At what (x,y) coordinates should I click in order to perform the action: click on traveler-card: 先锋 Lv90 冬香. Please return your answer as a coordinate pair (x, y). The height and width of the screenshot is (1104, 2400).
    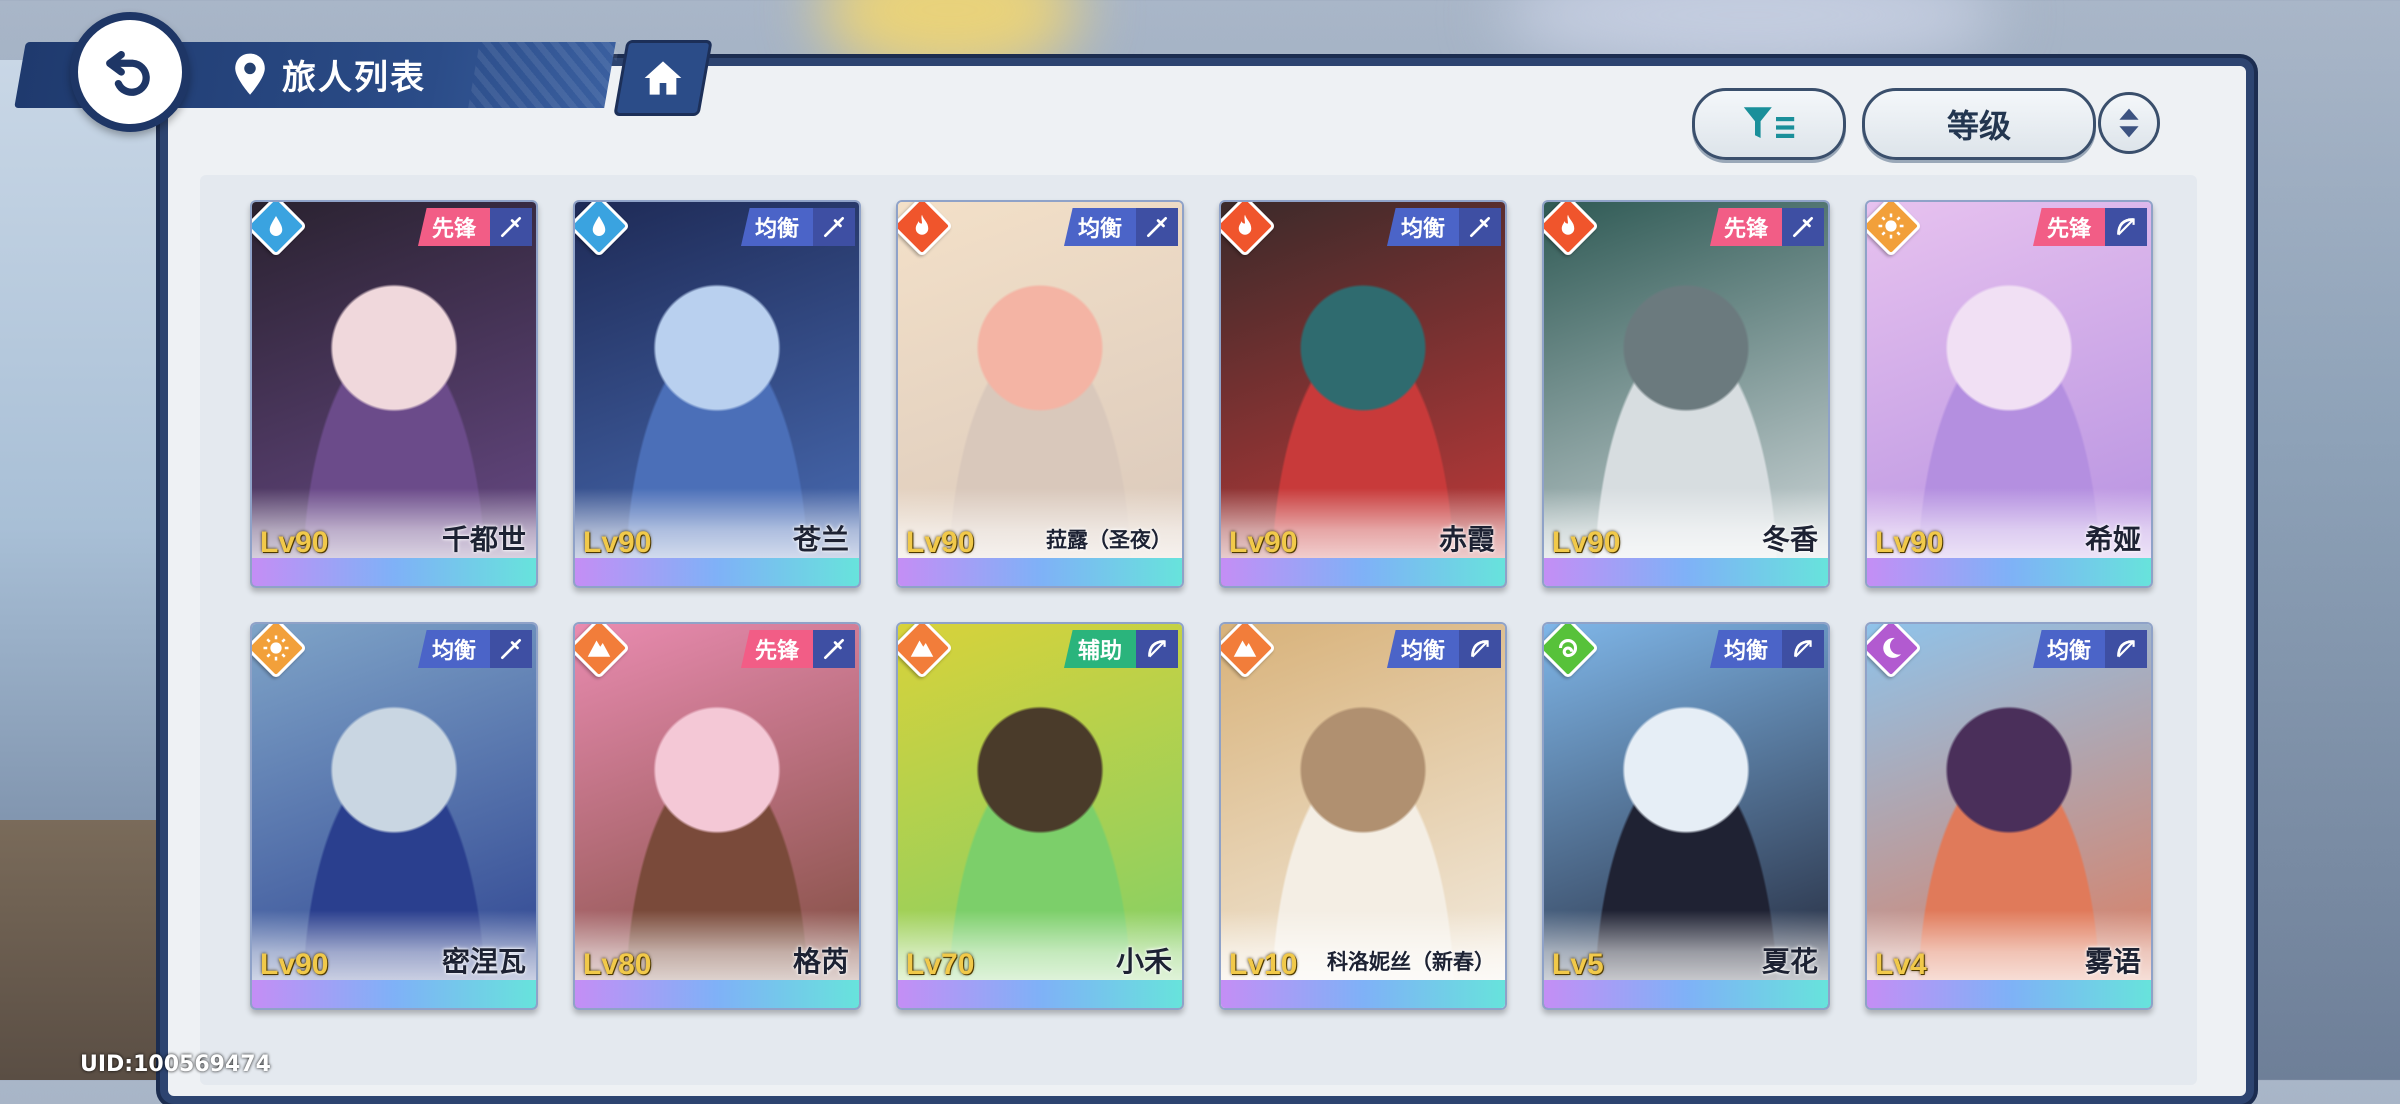
    Looking at the image, I should click on (1686, 394).